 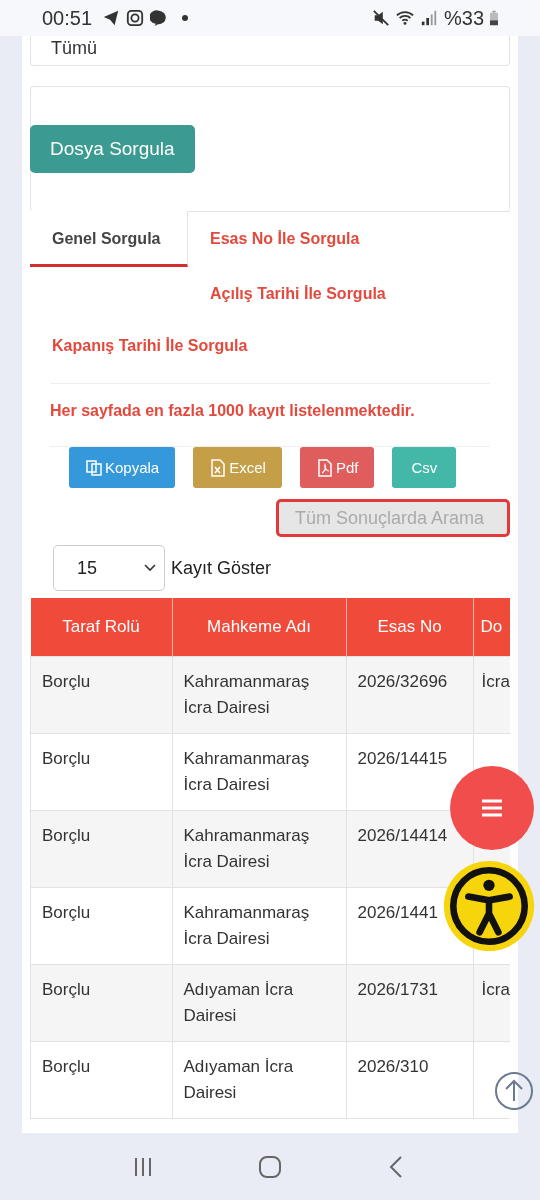 What do you see at coordinates (380, 18) in the screenshot?
I see `mute-icon` at bounding box center [380, 18].